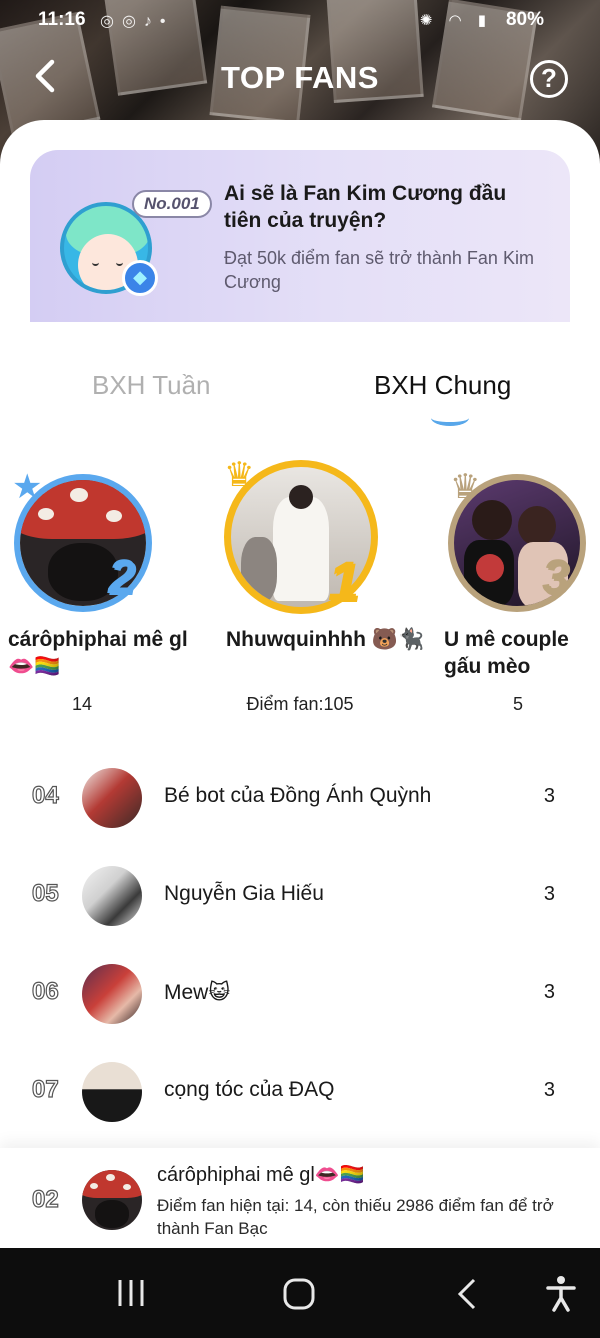  Describe the element at coordinates (325, 639) in the screenshot. I see `podium-name: Nhuwquinhhh 🐻🐈‍⬛` at that location.